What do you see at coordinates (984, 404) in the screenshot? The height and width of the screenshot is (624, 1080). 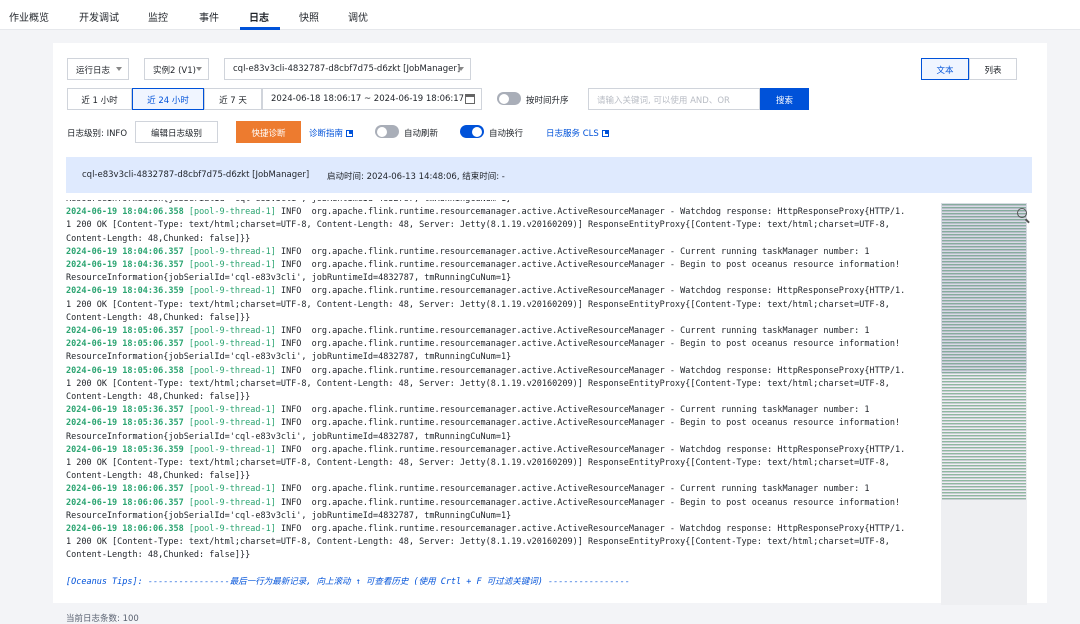 I see `log-minimap` at bounding box center [984, 404].